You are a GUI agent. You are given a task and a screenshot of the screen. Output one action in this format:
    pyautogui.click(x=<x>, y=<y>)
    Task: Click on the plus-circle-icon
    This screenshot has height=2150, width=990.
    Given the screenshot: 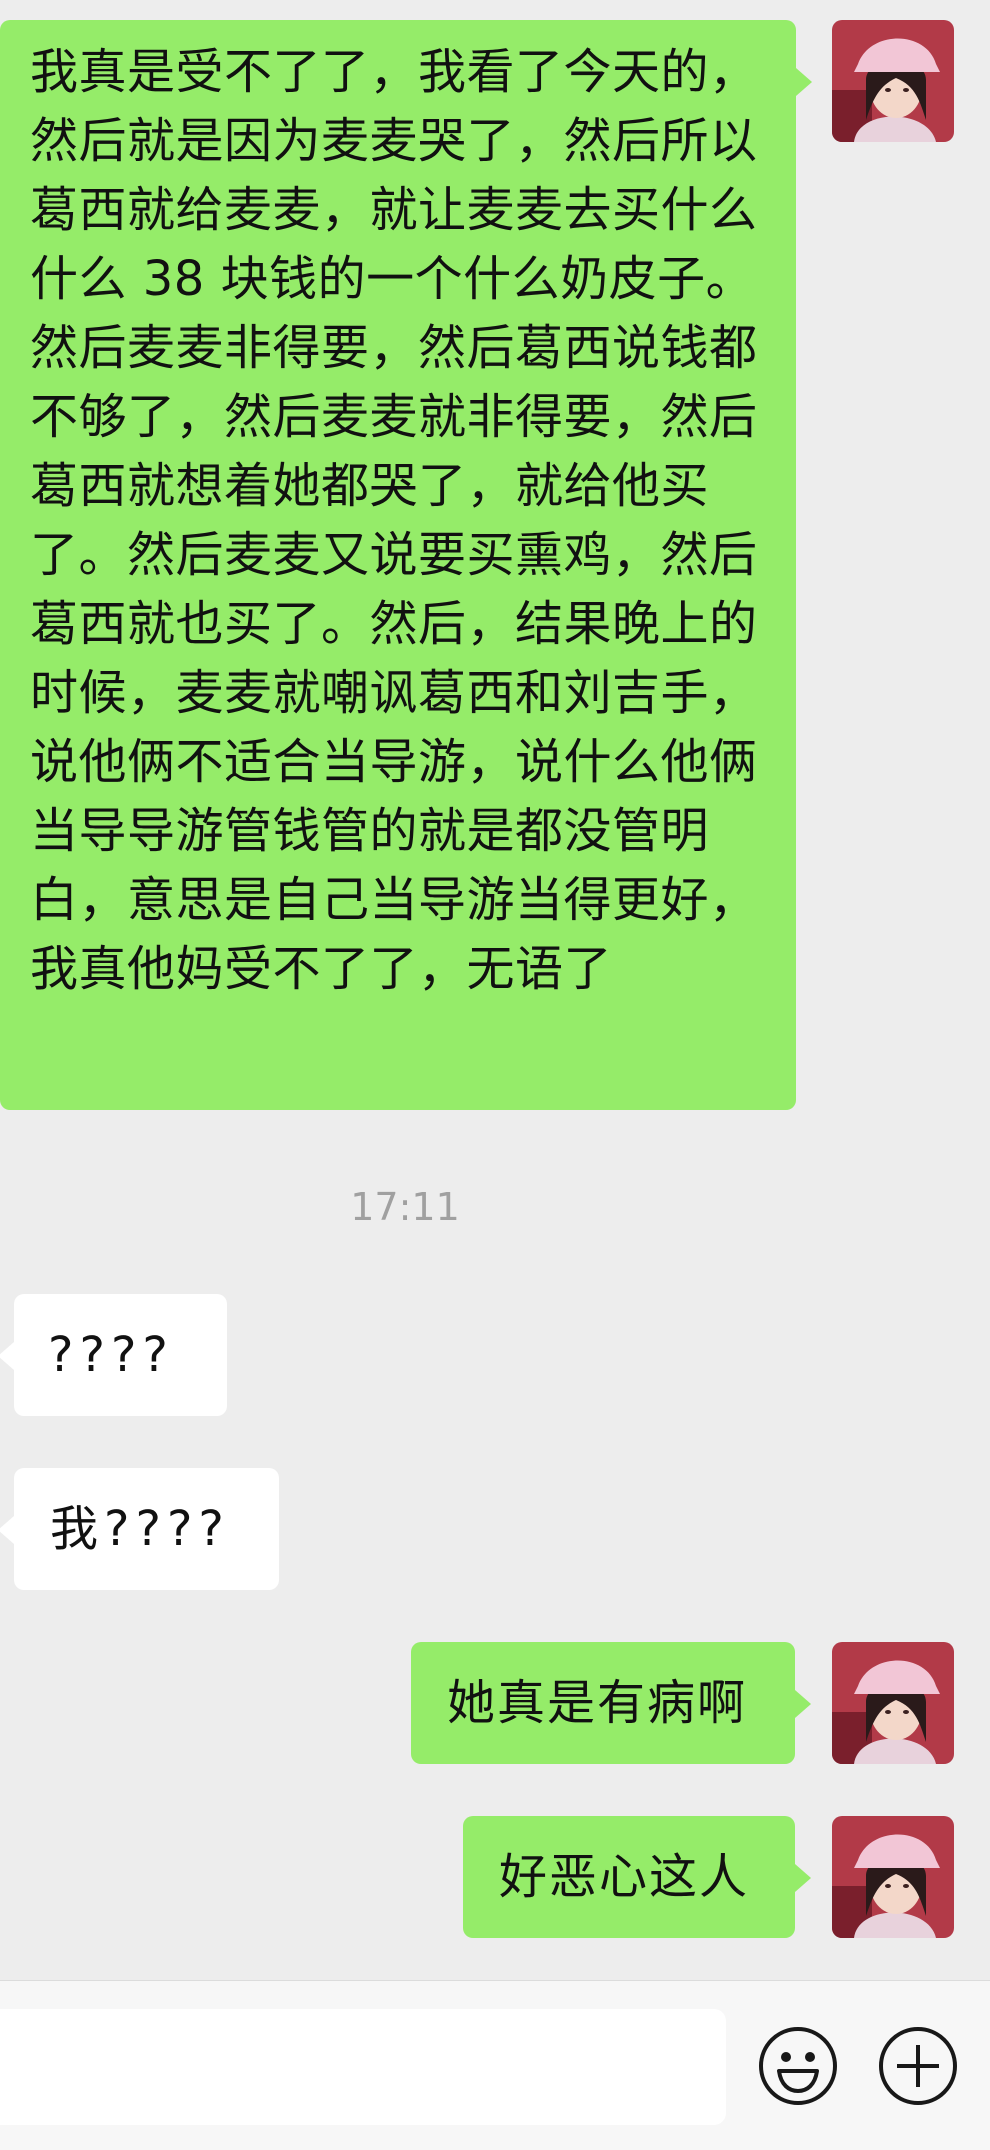 What is the action you would take?
    pyautogui.click(x=918, y=2066)
    